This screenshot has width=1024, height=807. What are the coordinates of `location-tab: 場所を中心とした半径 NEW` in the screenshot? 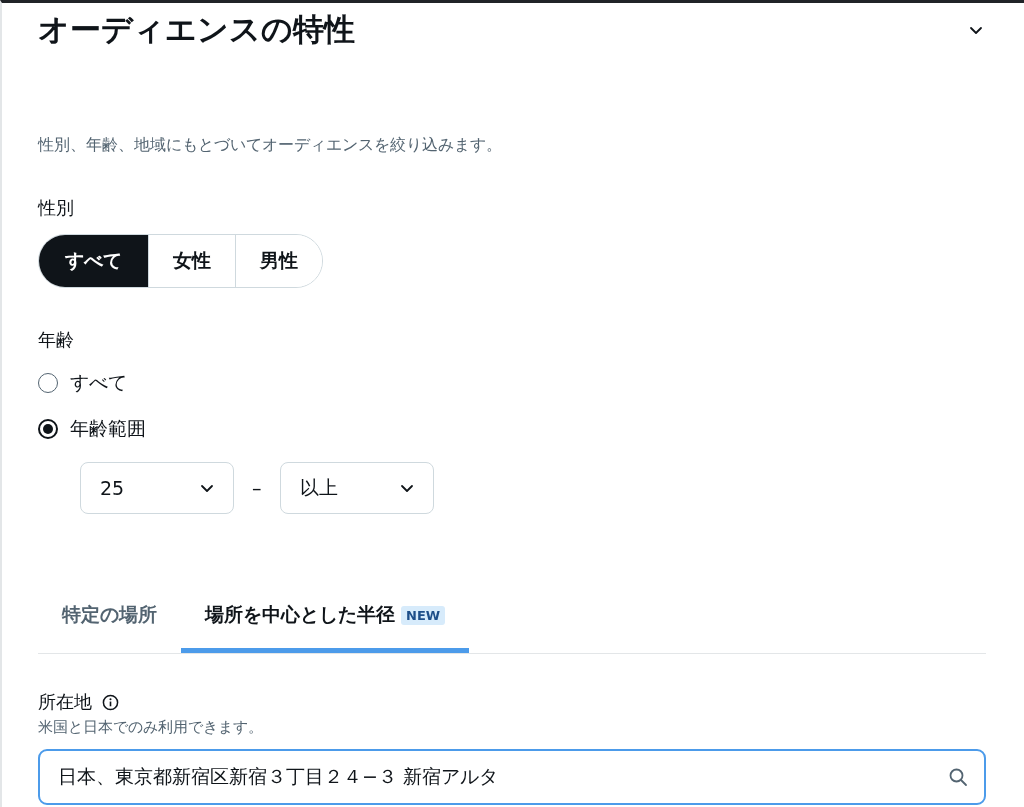 It's located at (325, 621).